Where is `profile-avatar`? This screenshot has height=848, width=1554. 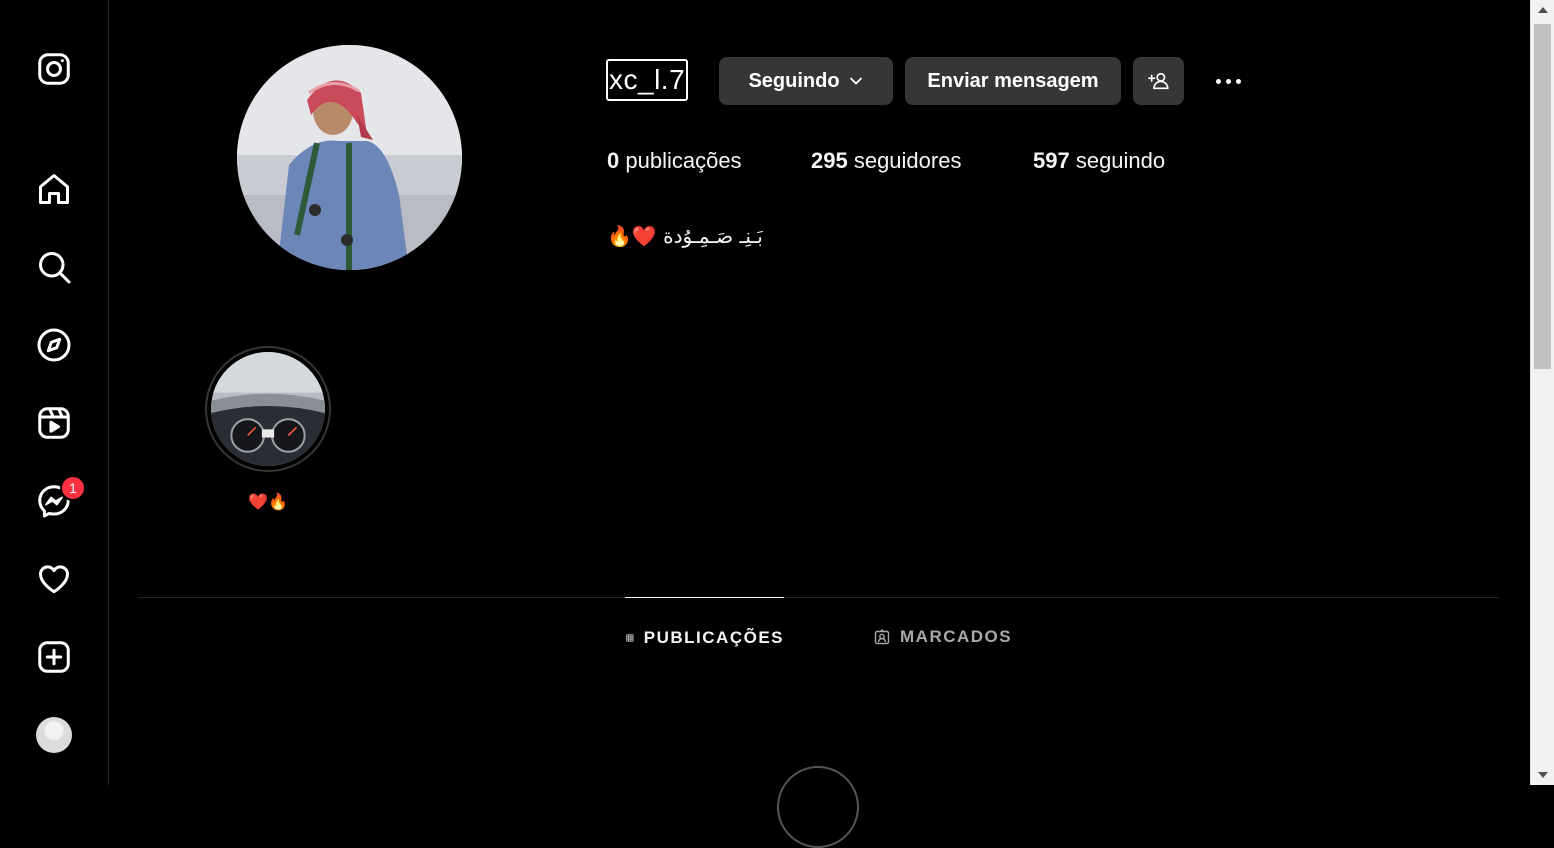
profile-avatar is located at coordinates (54, 735).